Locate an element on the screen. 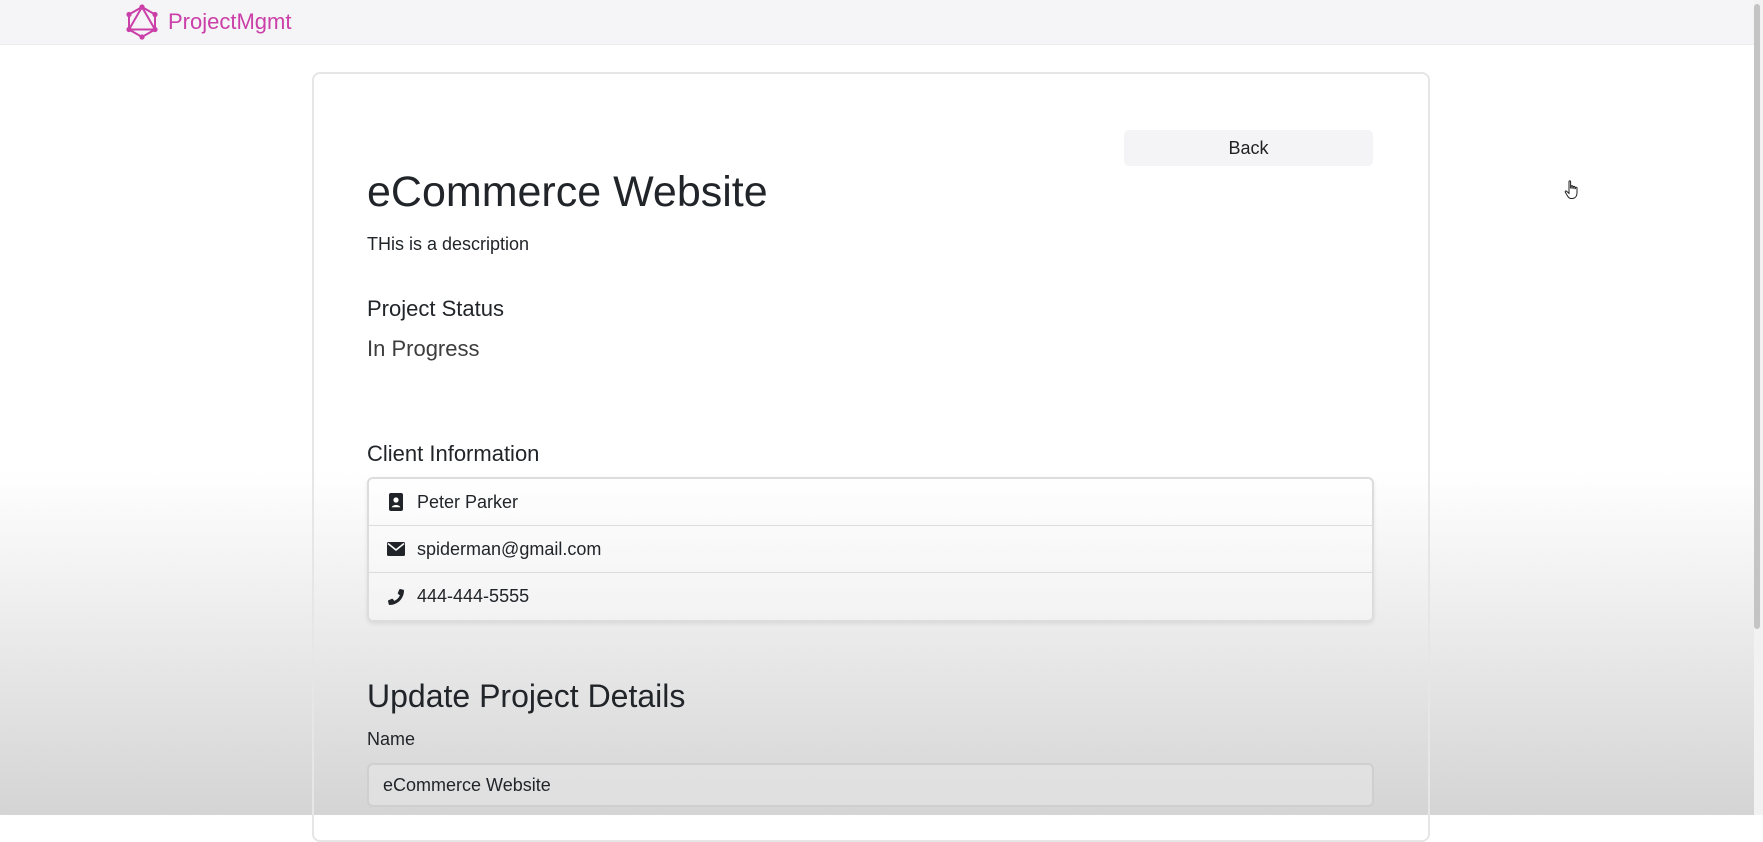 Image resolution: width=1763 pixels, height=842 pixels. project-status-value: In Progress is located at coordinates (423, 348).